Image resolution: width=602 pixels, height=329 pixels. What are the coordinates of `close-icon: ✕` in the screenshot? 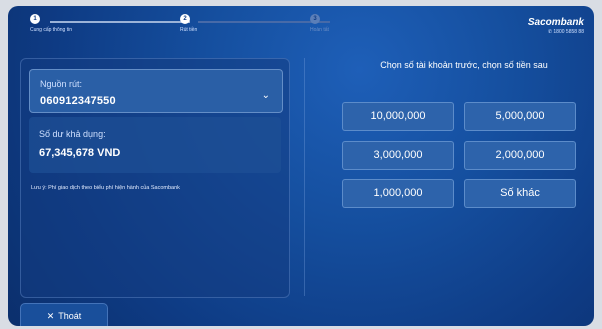 It's located at (50, 316).